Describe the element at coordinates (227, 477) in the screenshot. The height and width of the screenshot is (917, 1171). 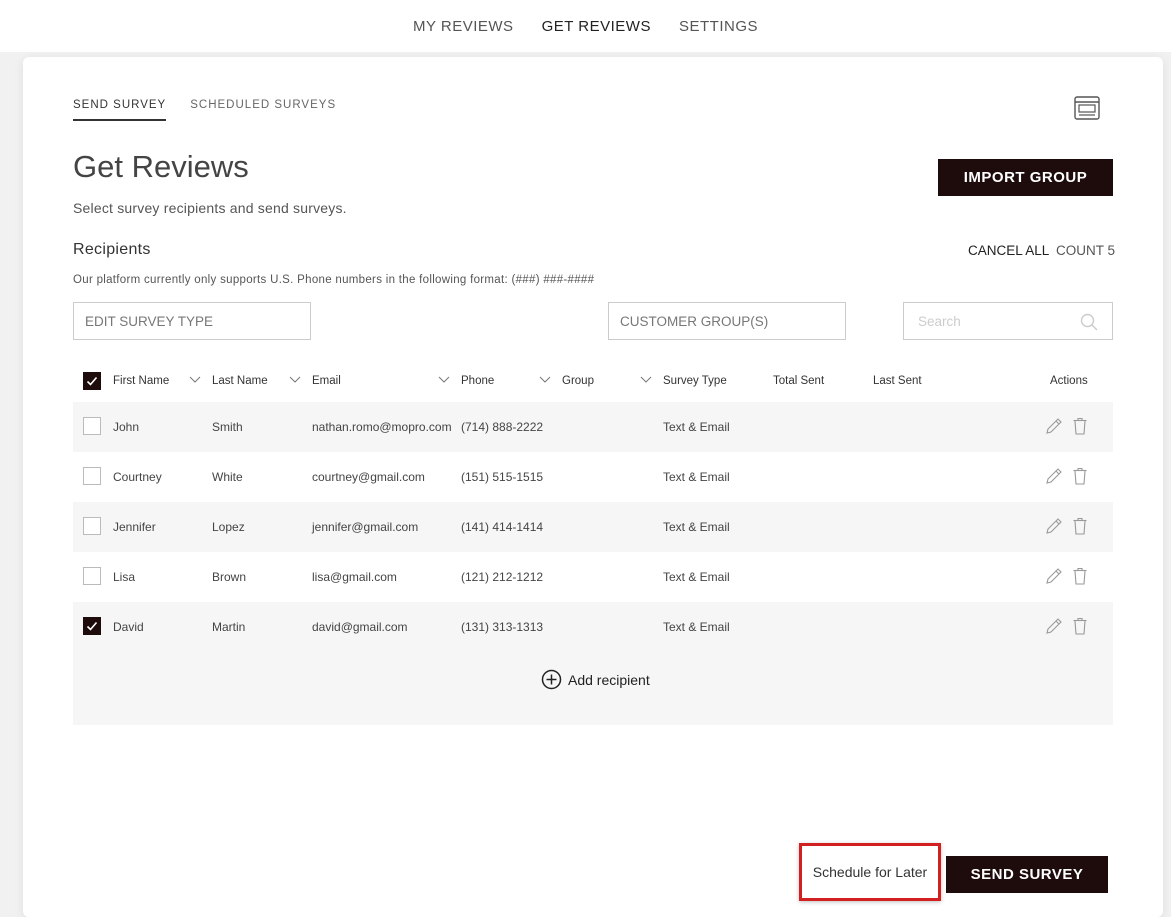
I see `cell-last-name: White` at that location.